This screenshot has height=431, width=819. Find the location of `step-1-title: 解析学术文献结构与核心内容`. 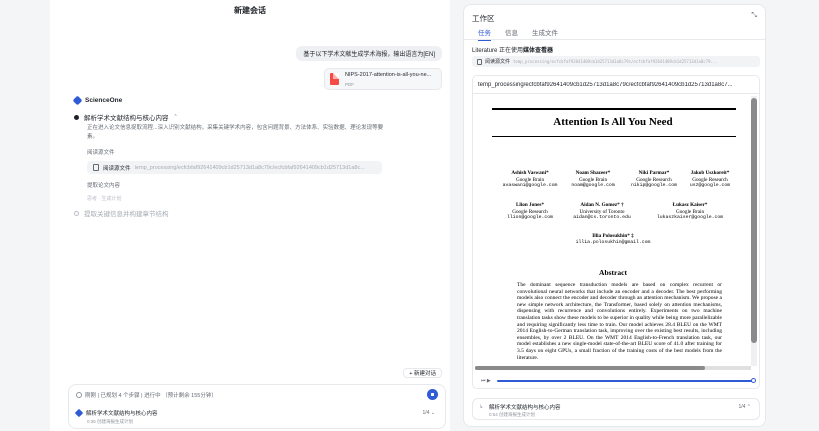

step-1-title: 解析学术文献结构与核心内容 is located at coordinates (126, 118).